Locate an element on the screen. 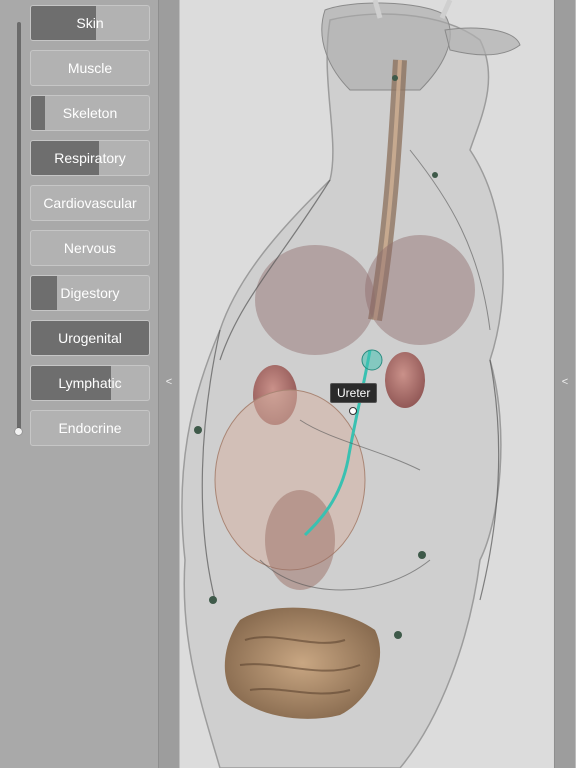 This screenshot has width=576, height=768. system-button-lymphatic: Lymphatic is located at coordinates (90, 383).